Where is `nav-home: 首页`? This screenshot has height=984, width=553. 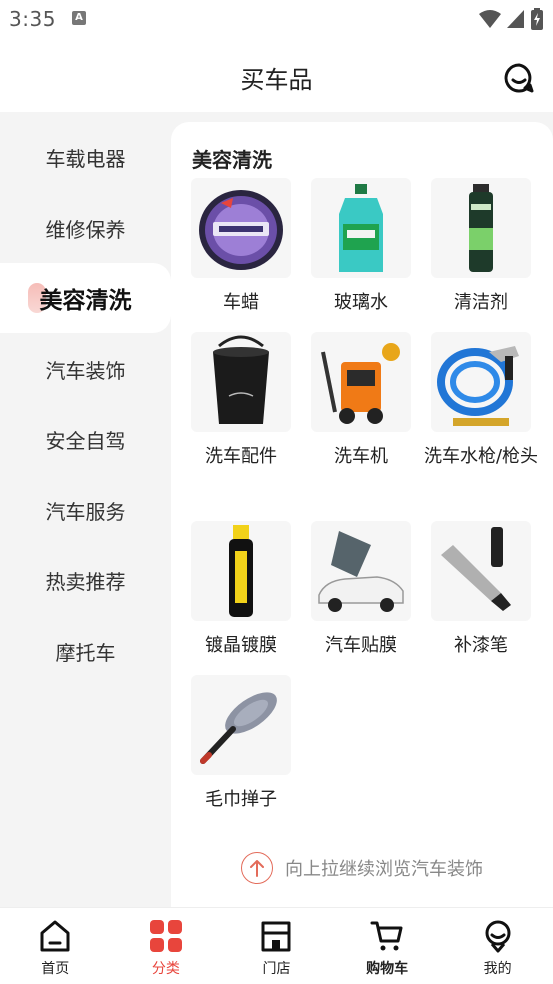 nav-home: 首页 is located at coordinates (55, 946).